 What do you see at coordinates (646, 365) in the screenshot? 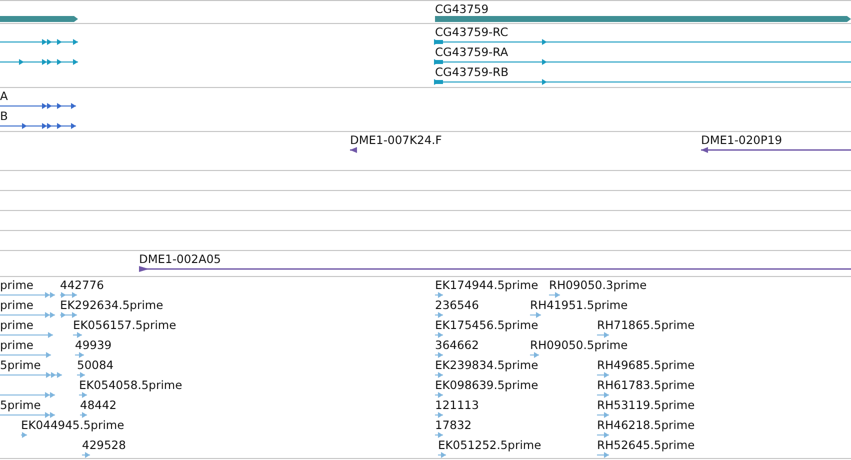
I see `feature-label: RH49685.5prime` at bounding box center [646, 365].